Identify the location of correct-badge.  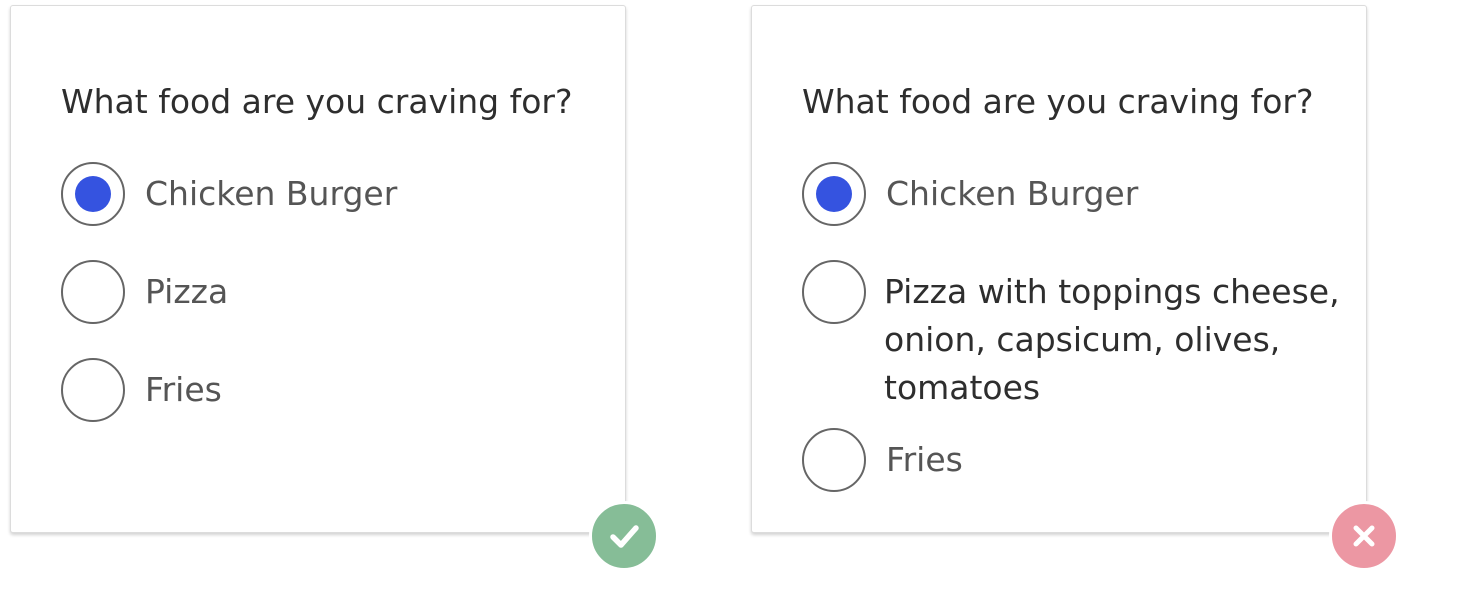
(624, 536).